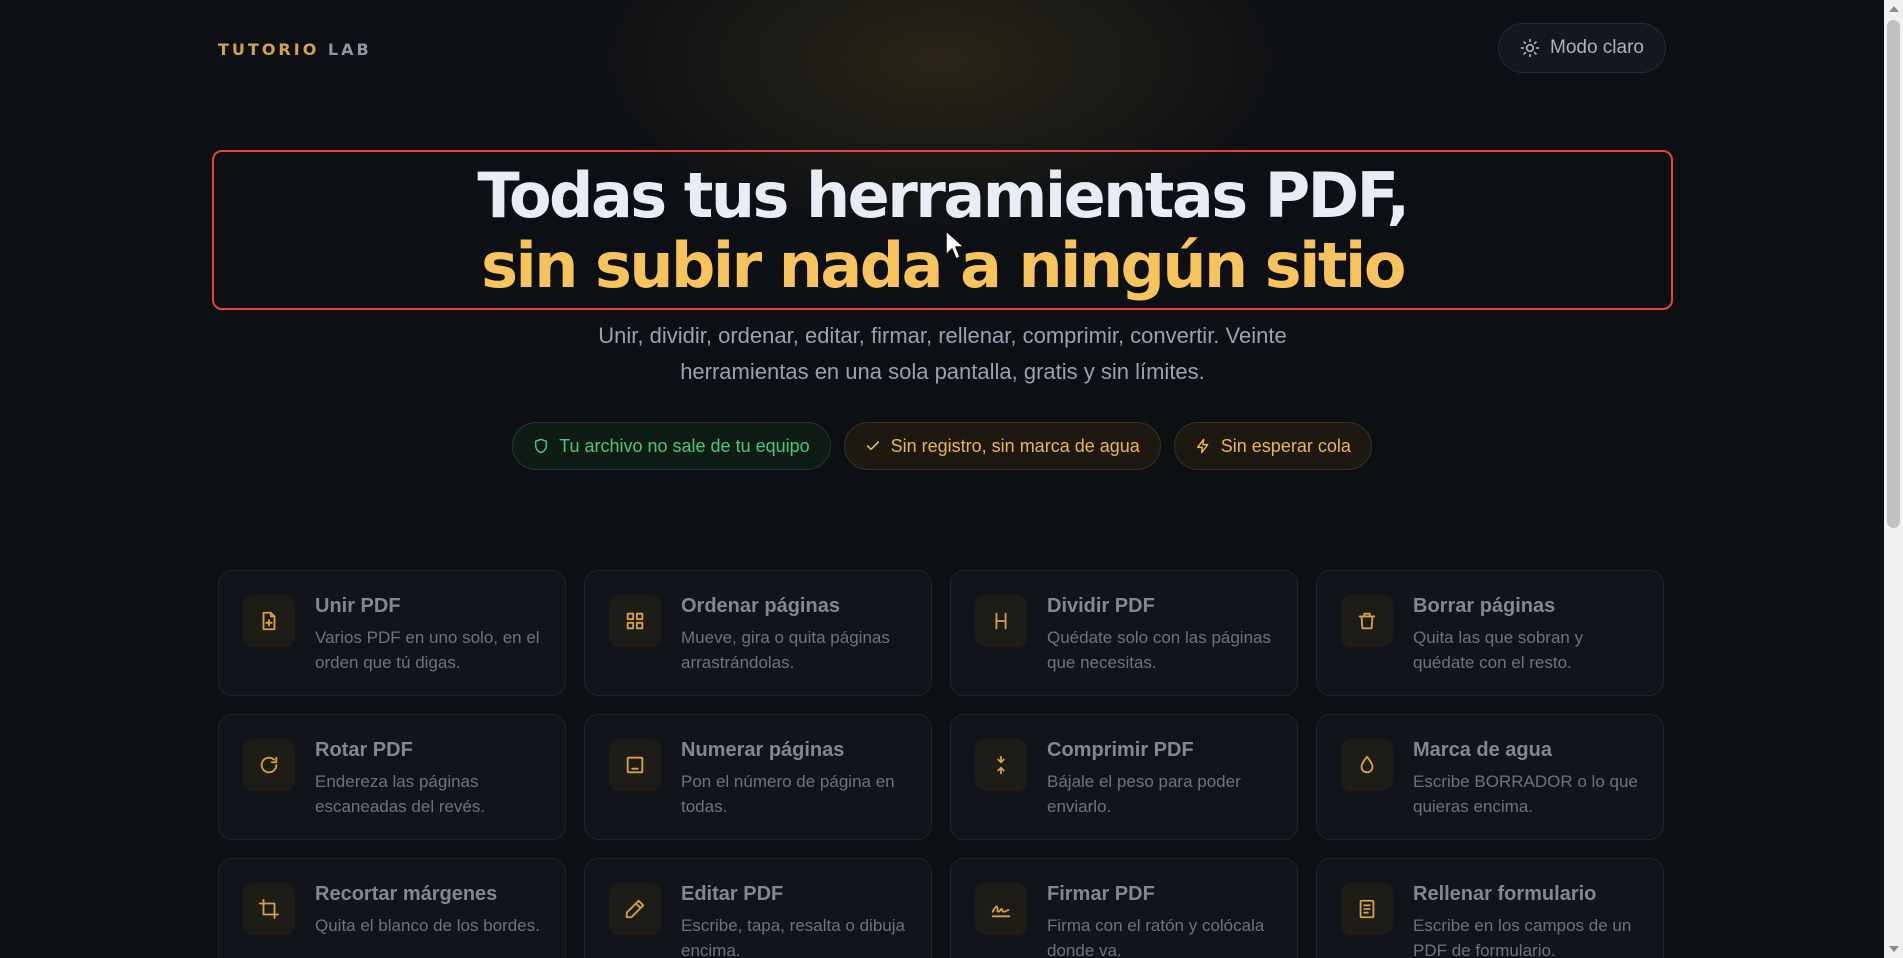 The height and width of the screenshot is (958, 1903). What do you see at coordinates (1101, 894) in the screenshot?
I see `tool-title: Firmar PDF` at bounding box center [1101, 894].